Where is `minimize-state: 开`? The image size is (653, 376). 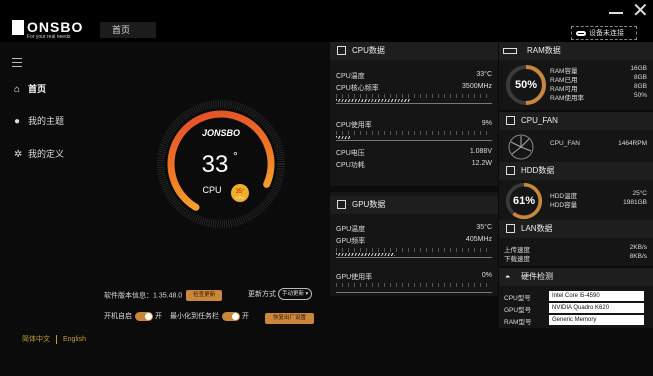
minimize-state: 开 is located at coordinates (245, 316).